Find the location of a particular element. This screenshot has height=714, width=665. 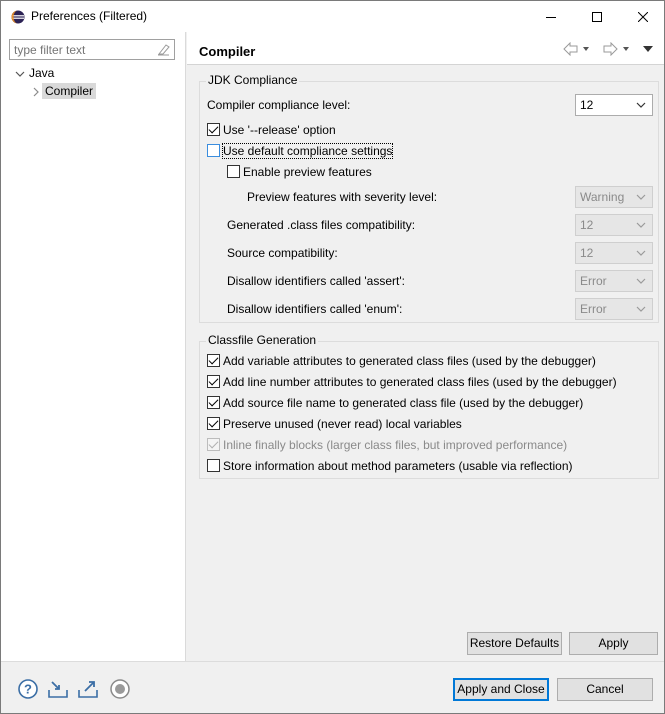

classfile-generation-title: Classfile Generation is located at coordinates (262, 340).